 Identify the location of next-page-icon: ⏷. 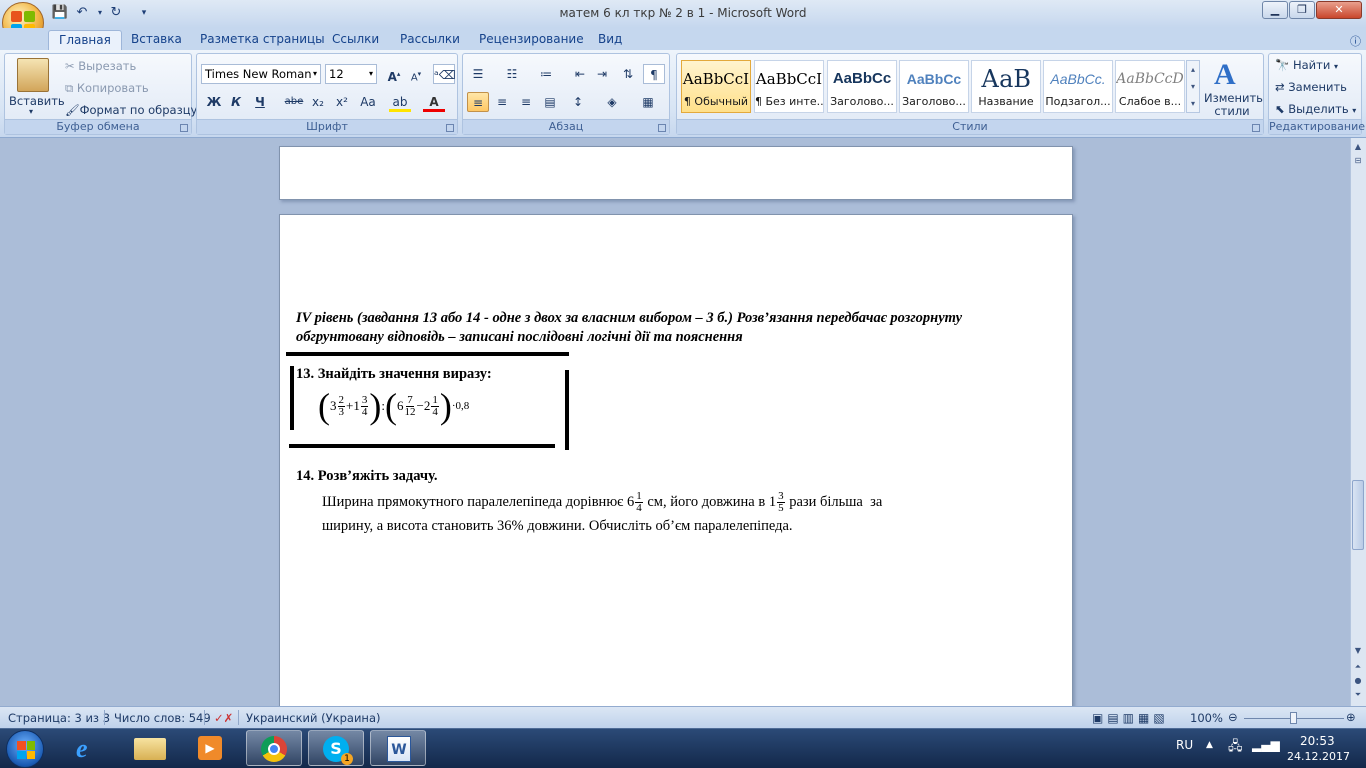
(1358, 695).